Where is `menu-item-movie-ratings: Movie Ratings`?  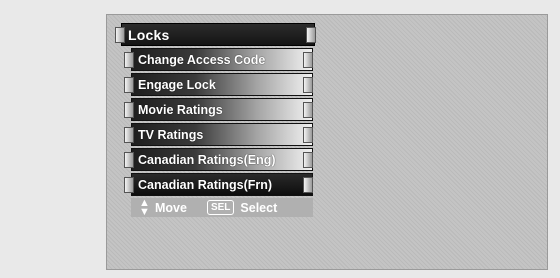 menu-item-movie-ratings: Movie Ratings is located at coordinates (218, 109).